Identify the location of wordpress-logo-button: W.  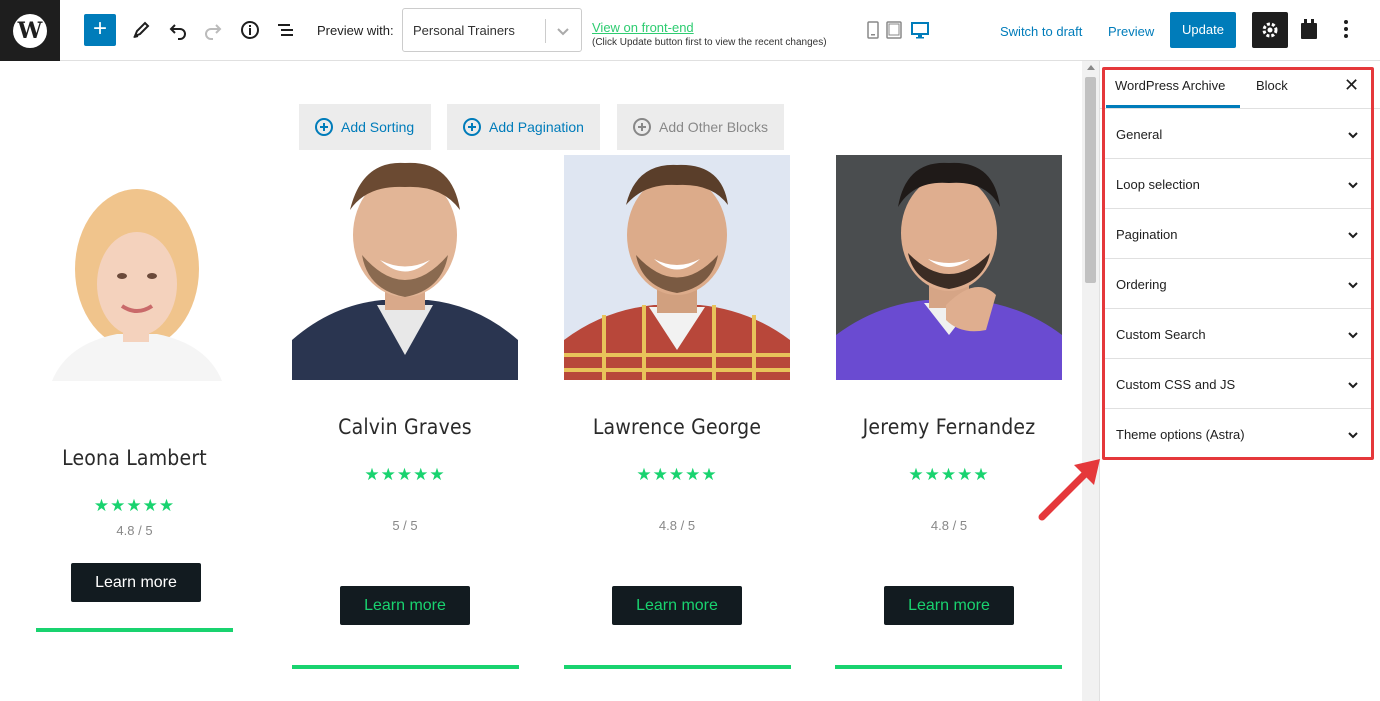
(30, 30).